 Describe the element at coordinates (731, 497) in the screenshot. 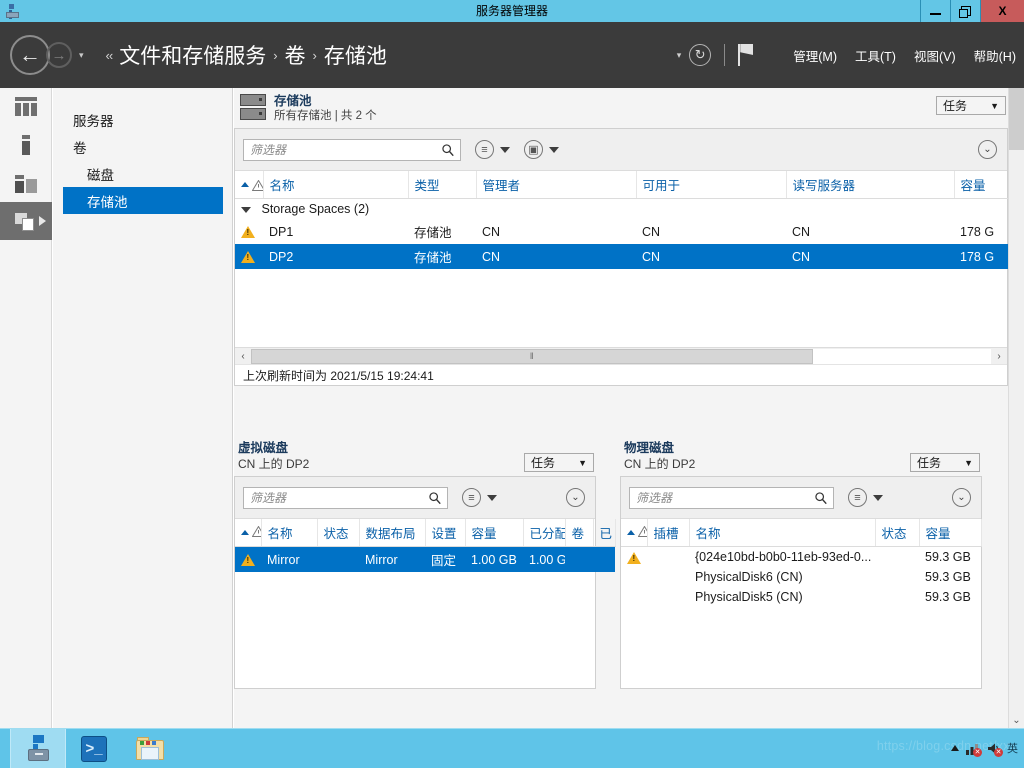

I see `physical-disks-filter-input` at that location.